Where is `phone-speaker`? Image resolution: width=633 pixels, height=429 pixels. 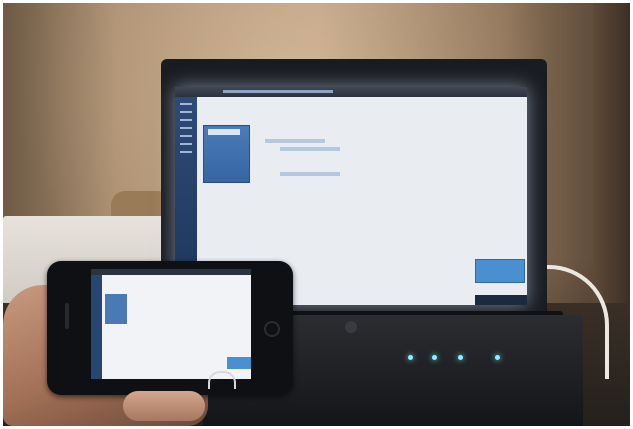 phone-speaker is located at coordinates (67, 316).